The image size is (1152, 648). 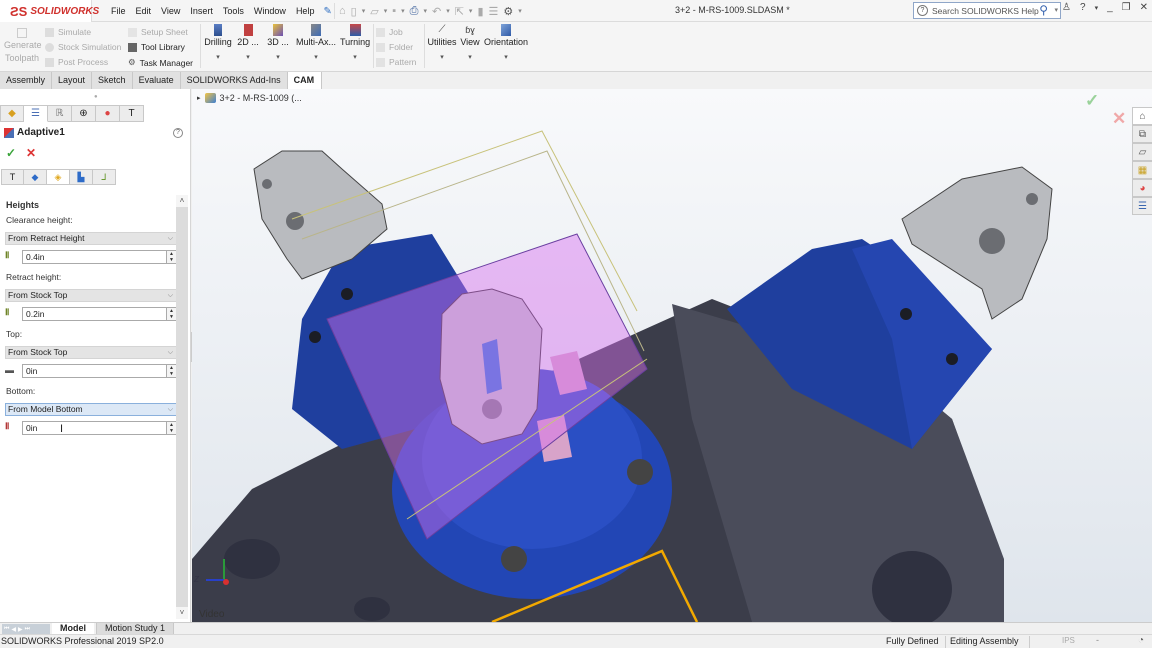 What do you see at coordinates (1142, 206) in the screenshot?
I see `custom-properties-tab: ☰` at bounding box center [1142, 206].